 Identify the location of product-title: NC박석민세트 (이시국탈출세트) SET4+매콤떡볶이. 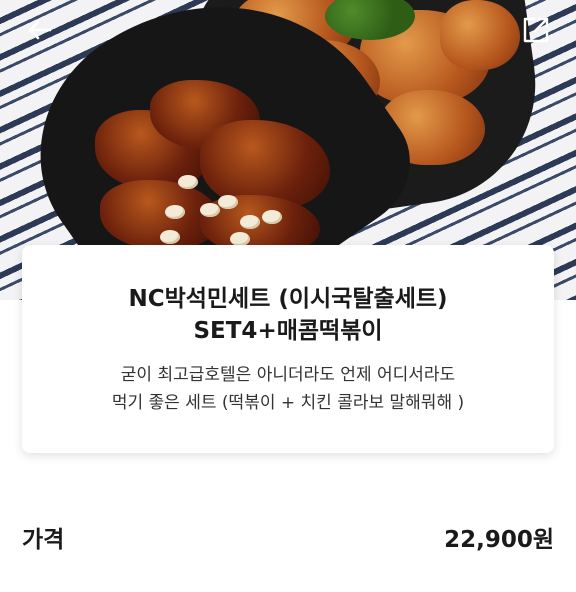
(288, 315).